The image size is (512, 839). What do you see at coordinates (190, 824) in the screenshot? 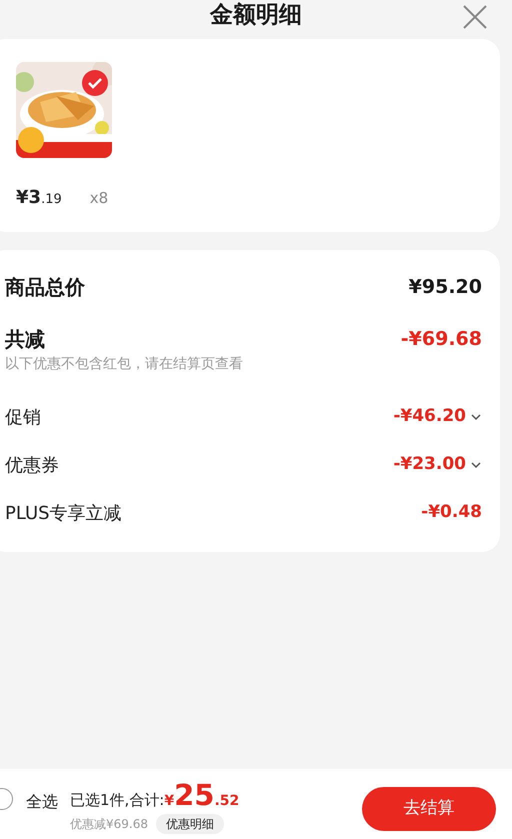
I see `discount-details-button: 优惠明细` at bounding box center [190, 824].